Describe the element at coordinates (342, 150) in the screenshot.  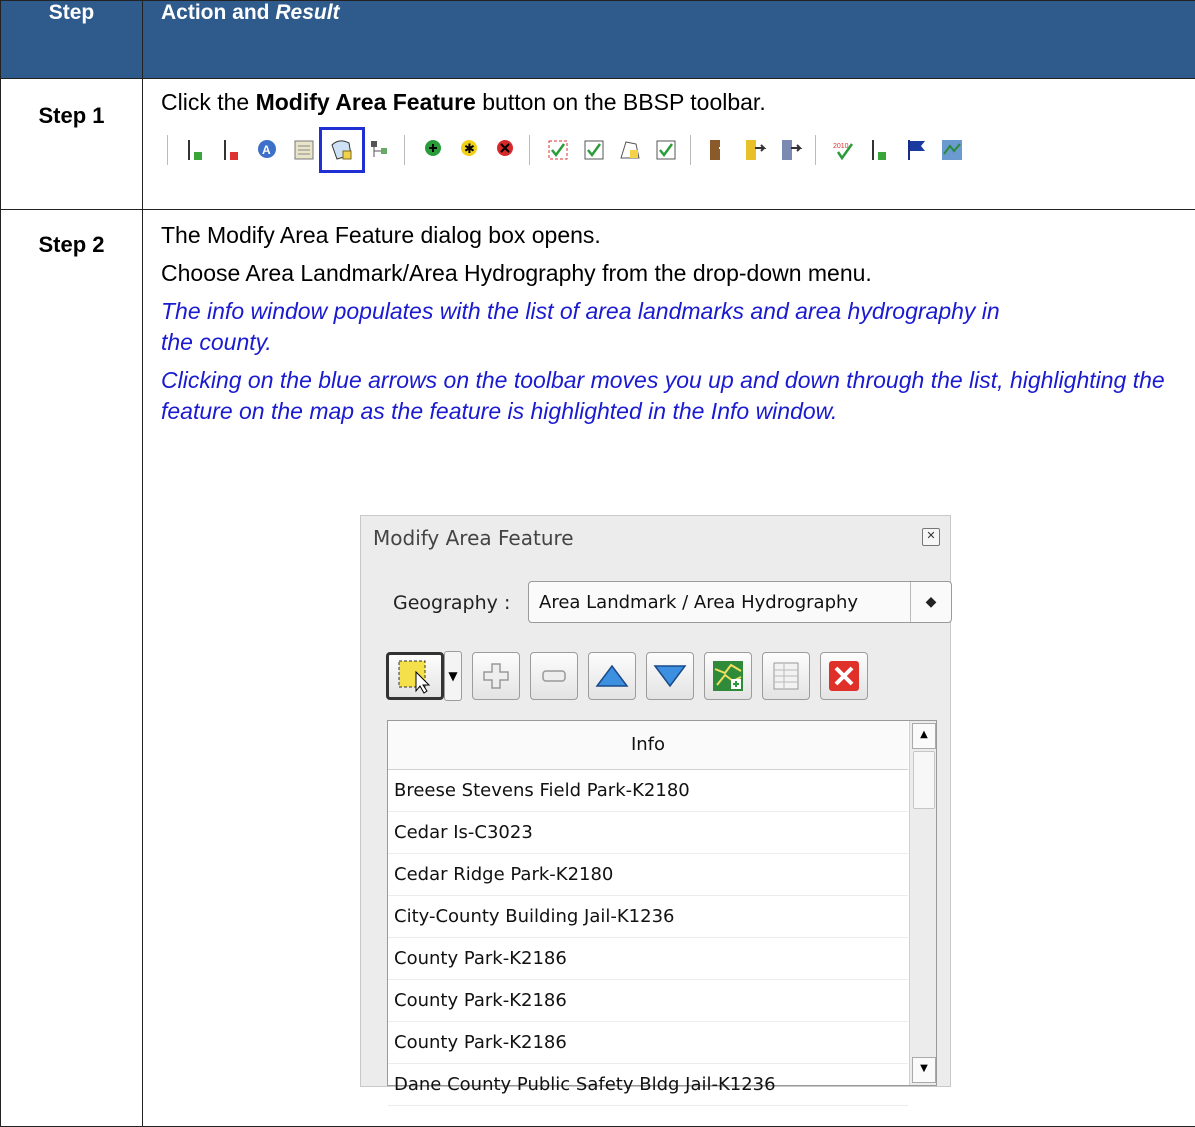
I see `modify-area-feature-icon` at that location.